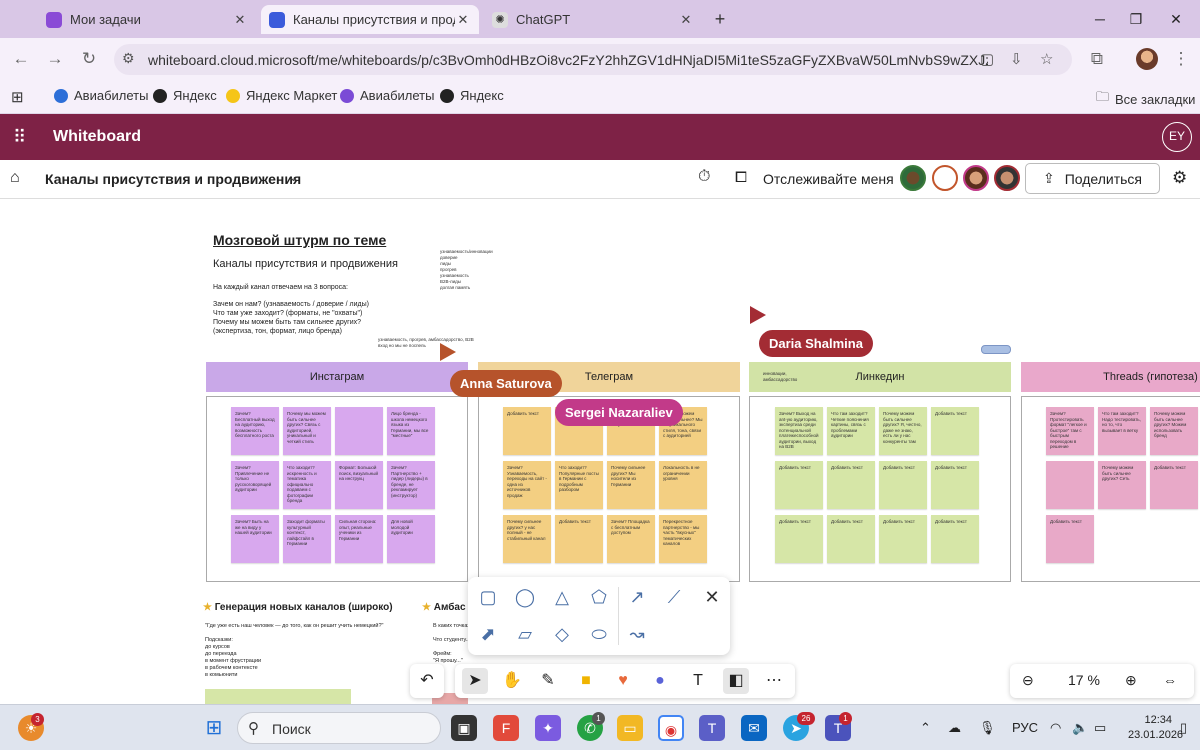 This screenshot has height=750, width=1200. I want to click on bookmark-item: Авиабилеты, so click(387, 95).